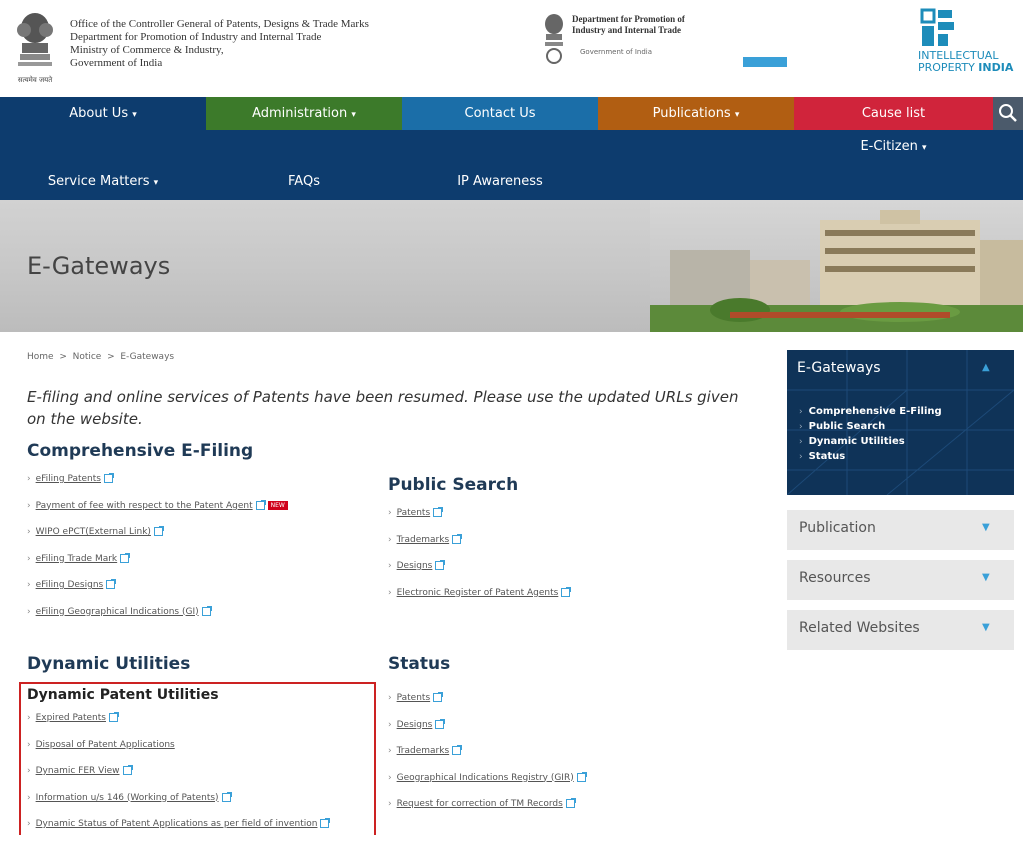 This screenshot has width=1023, height=843. What do you see at coordinates (157, 590) in the screenshot?
I see `list-item: › eFiling Designs` at bounding box center [157, 590].